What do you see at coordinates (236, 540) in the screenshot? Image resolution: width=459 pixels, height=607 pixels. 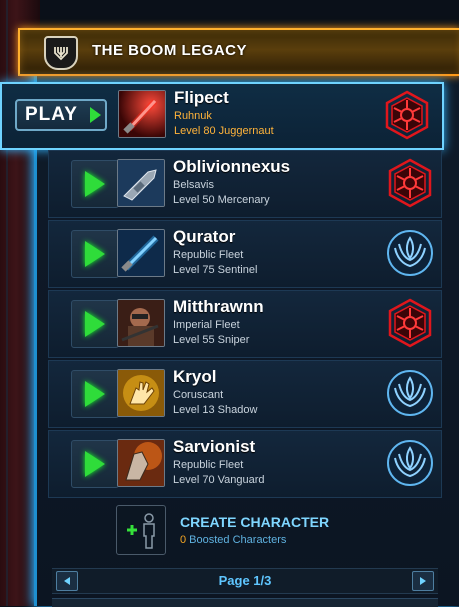 I see `boosted-label: Boosted Characters` at bounding box center [236, 540].